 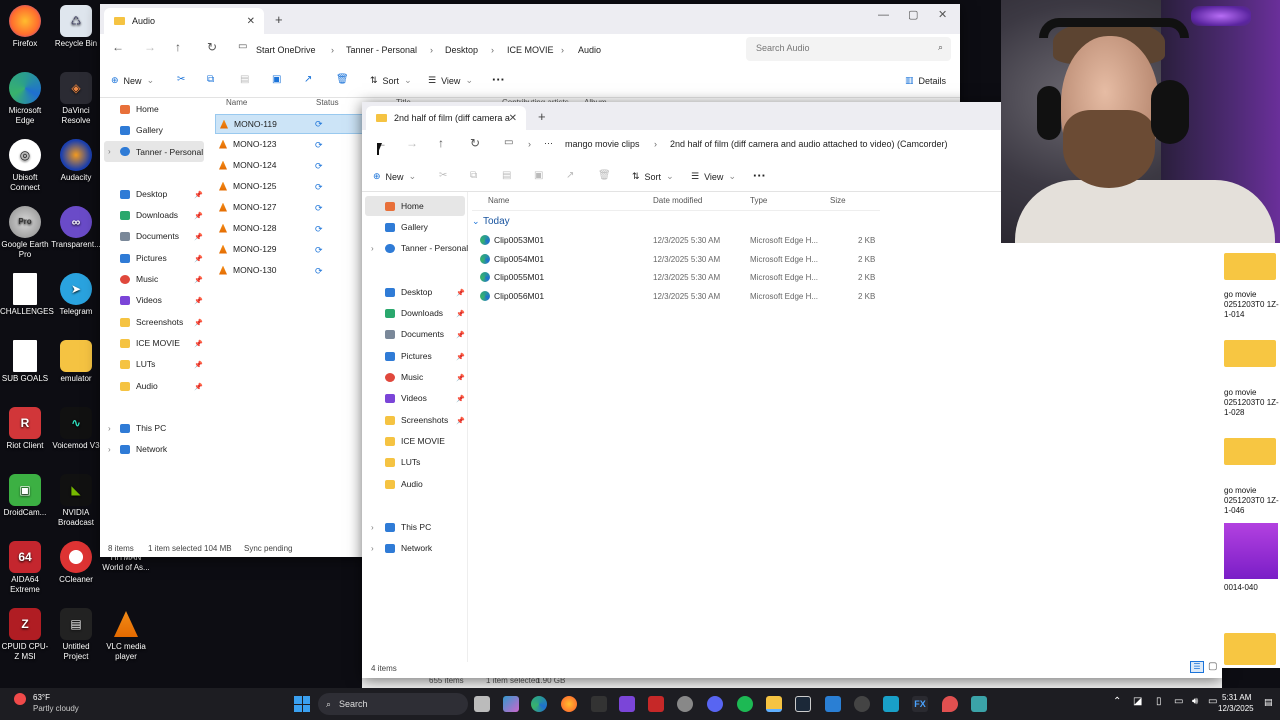 I want to click on battery-icon: ▭, so click(x=1212, y=701).